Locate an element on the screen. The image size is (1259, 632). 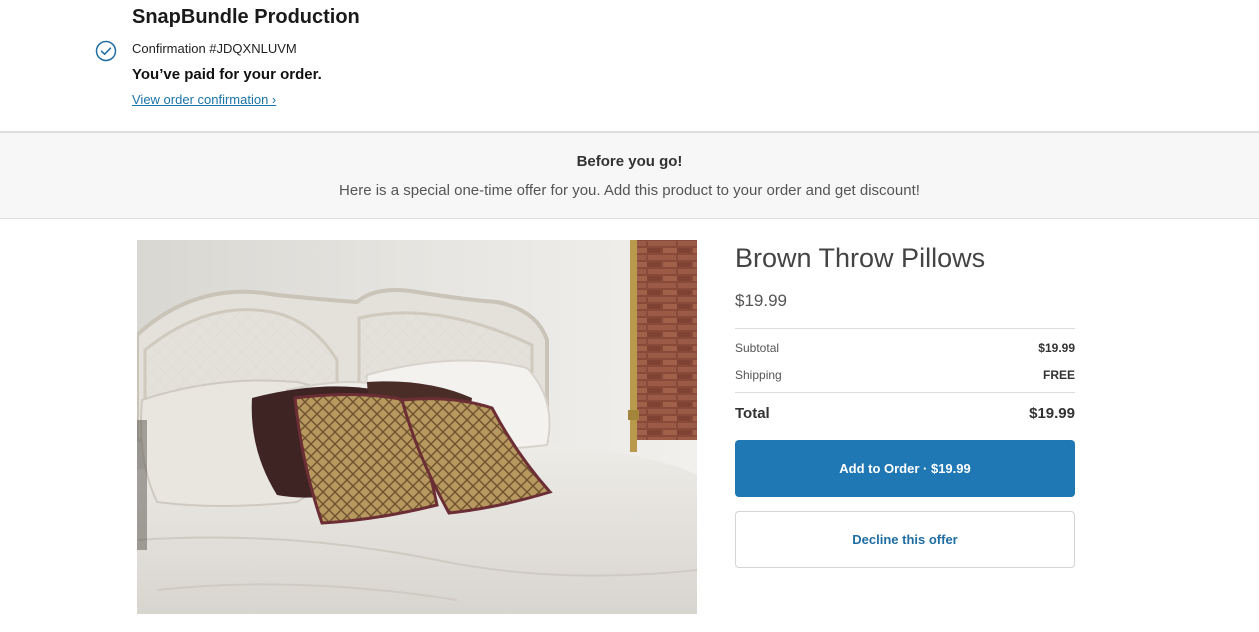
paid-message: You’ve paid for your order. is located at coordinates (227, 74).